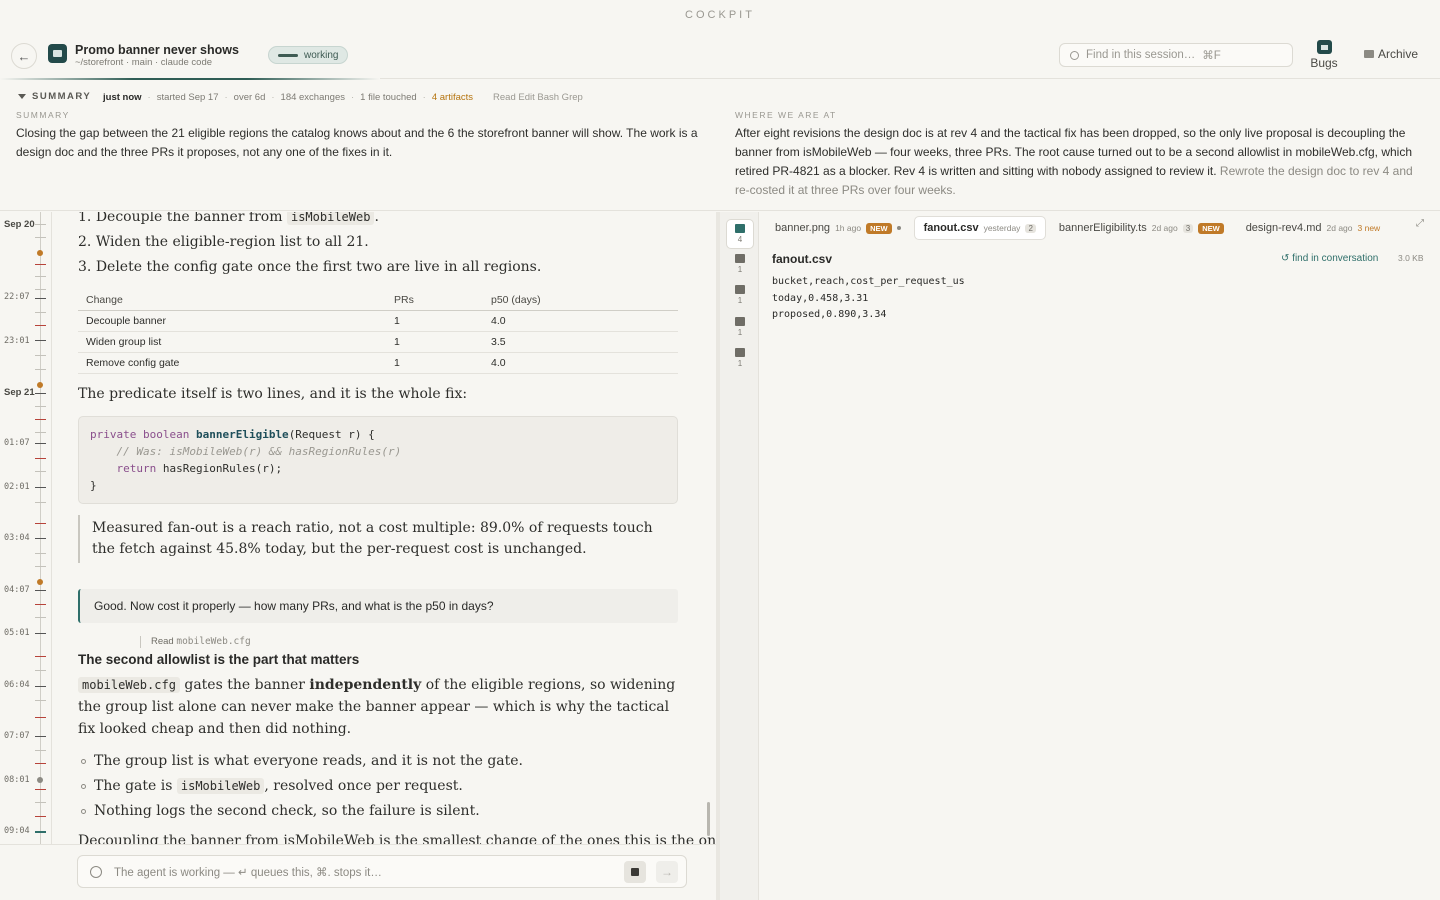 Image resolution: width=1440 pixels, height=900 pixels. What do you see at coordinates (157, 50) in the screenshot?
I see `session-title: Promo banner never shows` at bounding box center [157, 50].